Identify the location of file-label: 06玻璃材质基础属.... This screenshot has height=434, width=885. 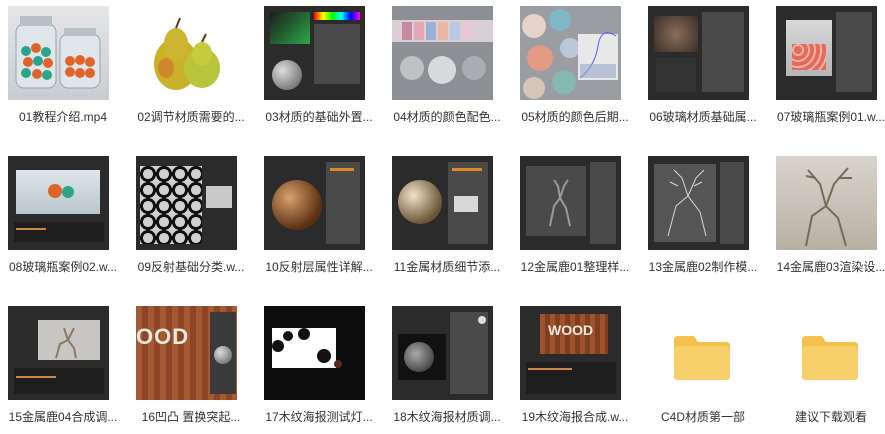
(703, 117).